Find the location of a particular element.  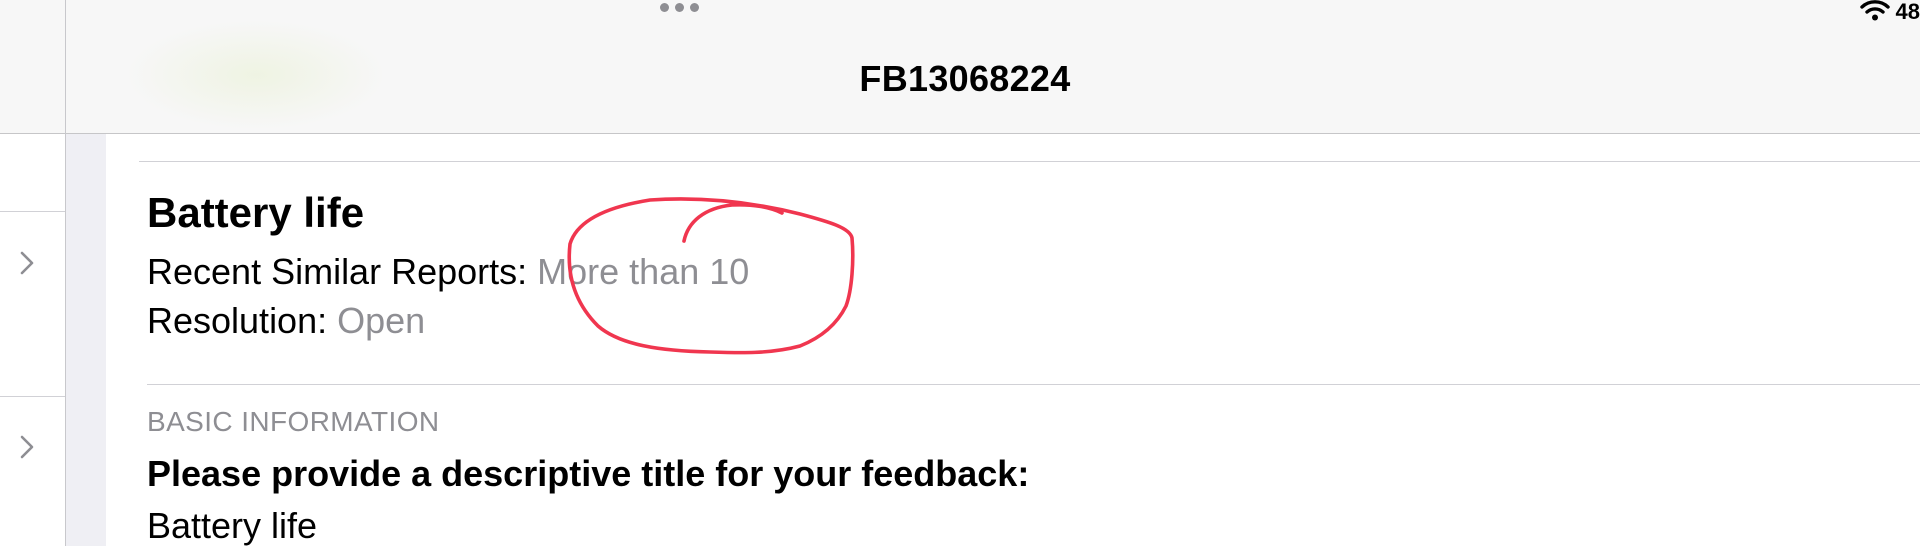

sidebar is located at coordinates (33, 273).